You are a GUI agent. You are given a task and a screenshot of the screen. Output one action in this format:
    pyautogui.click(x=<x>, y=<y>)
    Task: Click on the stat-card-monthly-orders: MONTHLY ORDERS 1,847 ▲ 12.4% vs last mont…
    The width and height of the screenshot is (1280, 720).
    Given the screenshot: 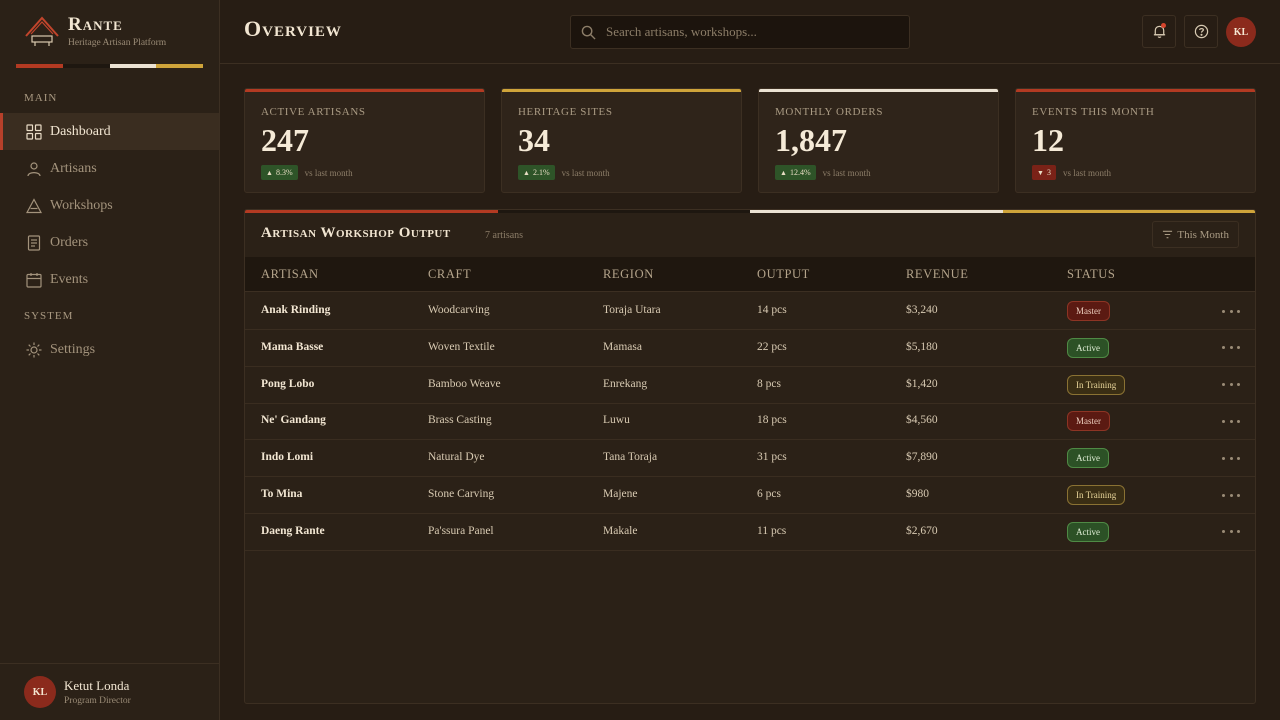 What is the action you would take?
    pyautogui.click(x=878, y=140)
    